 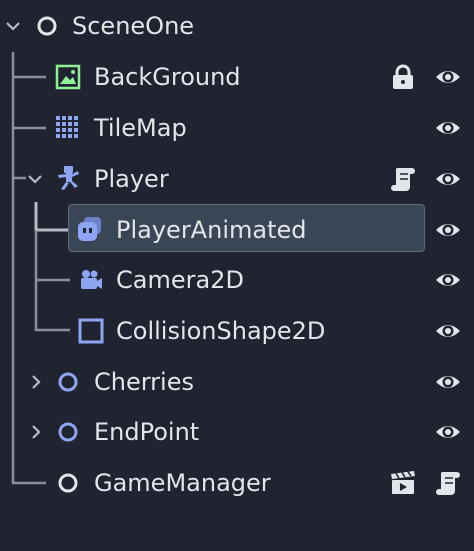 I want to click on tree-row-background: BackGround, so click(x=237, y=77).